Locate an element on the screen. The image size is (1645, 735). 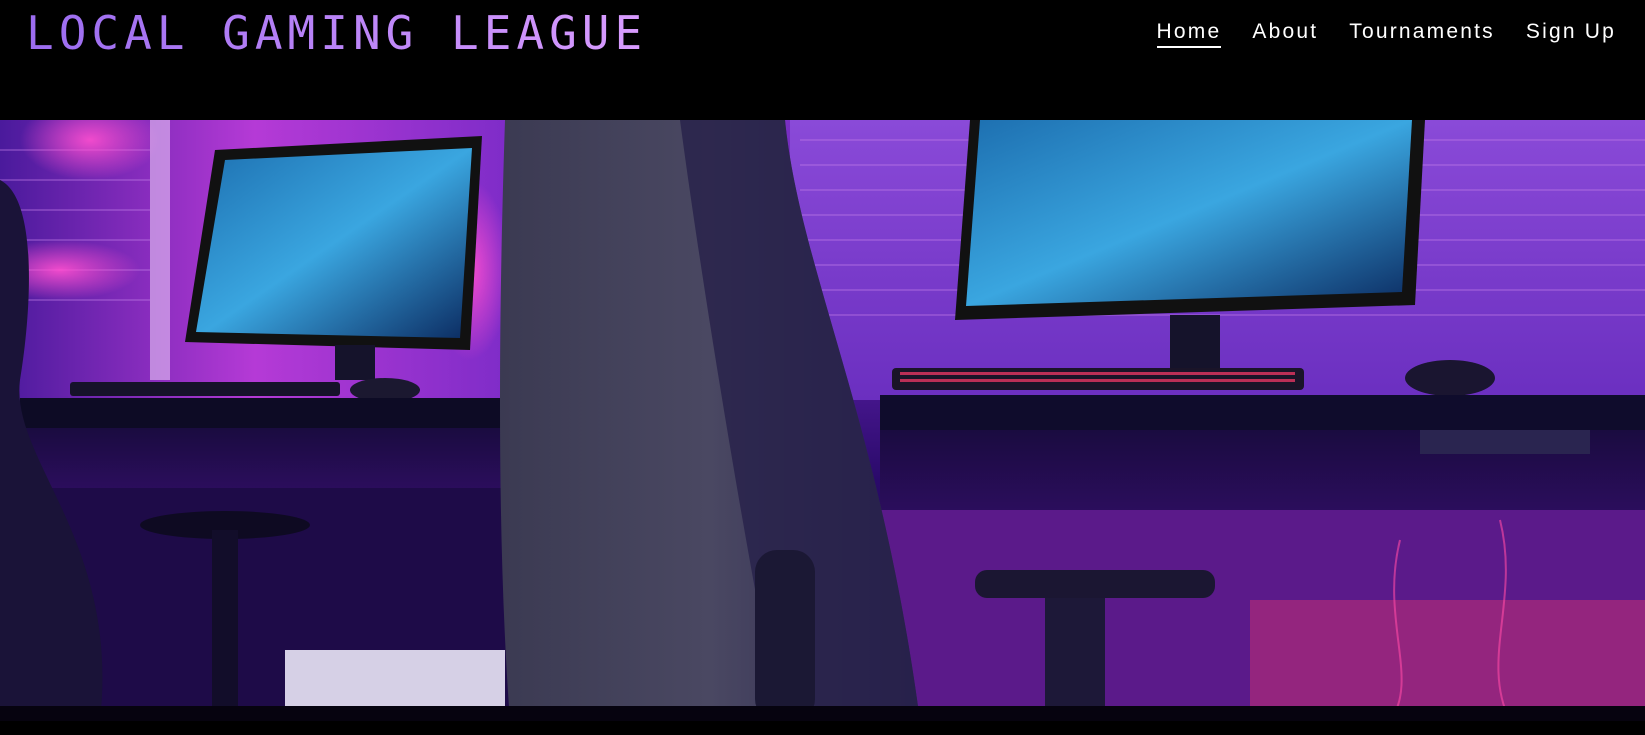
main-nav: Home About Tournaments Sign Up is located at coordinates (1386, 34).